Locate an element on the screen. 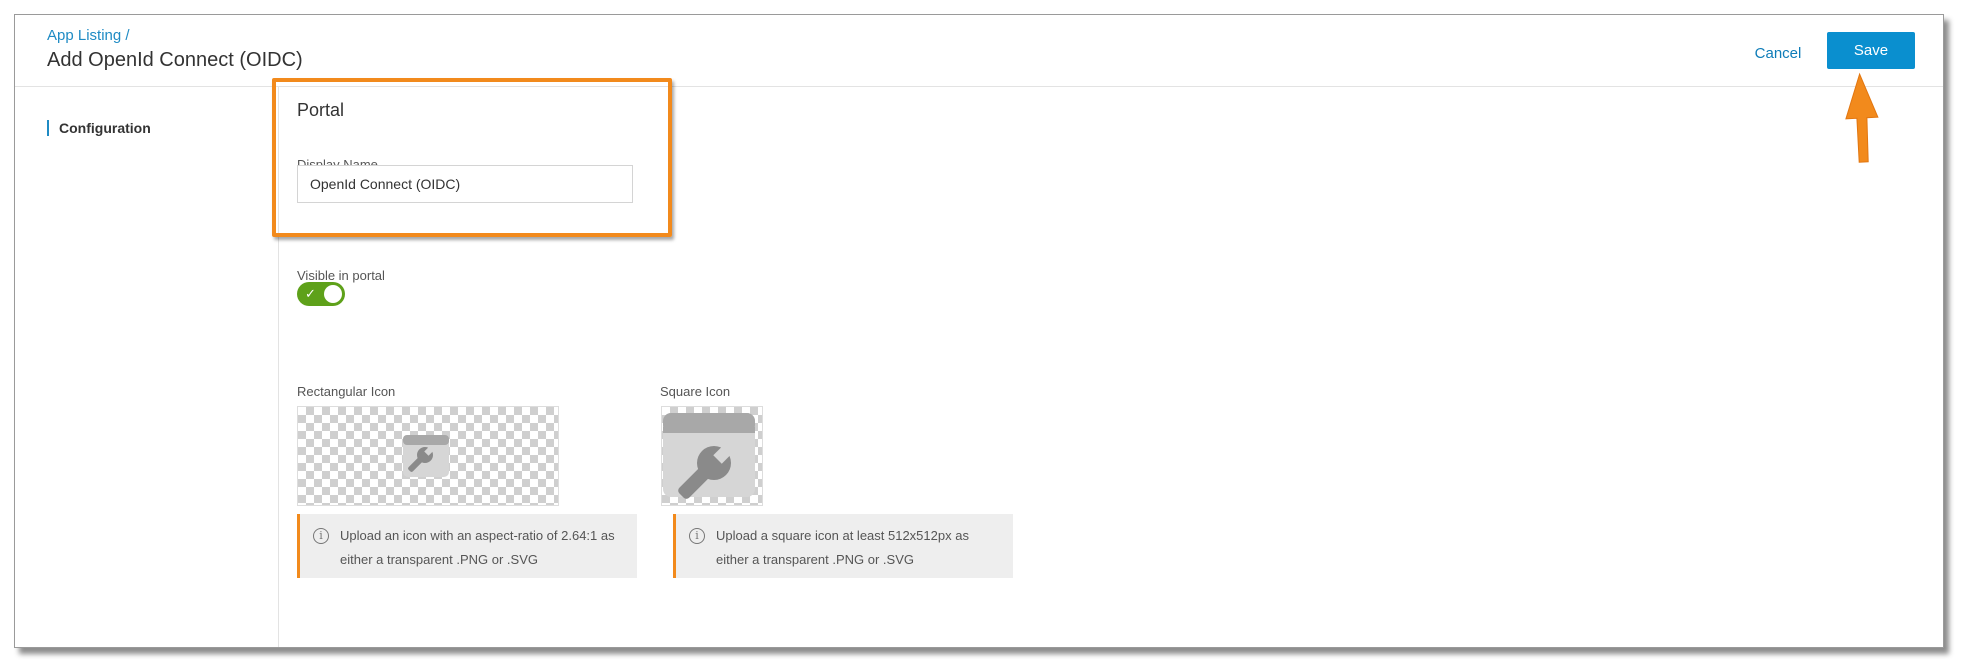 The image size is (1961, 672). visible-in-portal-toggle: ✓ is located at coordinates (321, 294).